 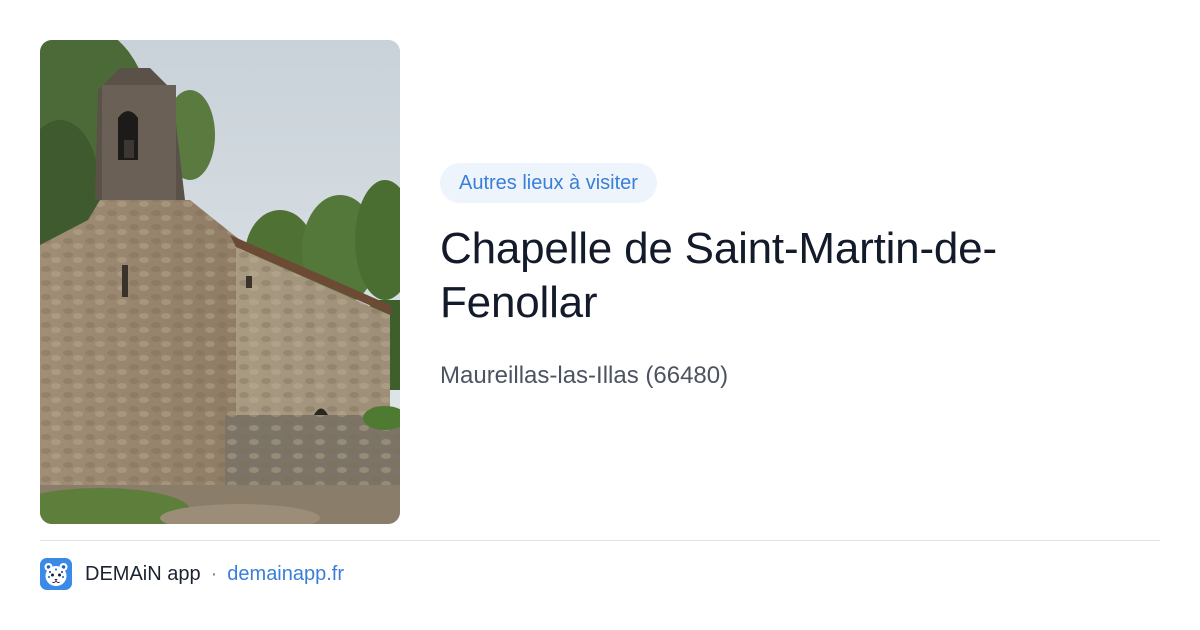 I want to click on category-tag: Autres lieux à visiter, so click(x=548, y=183).